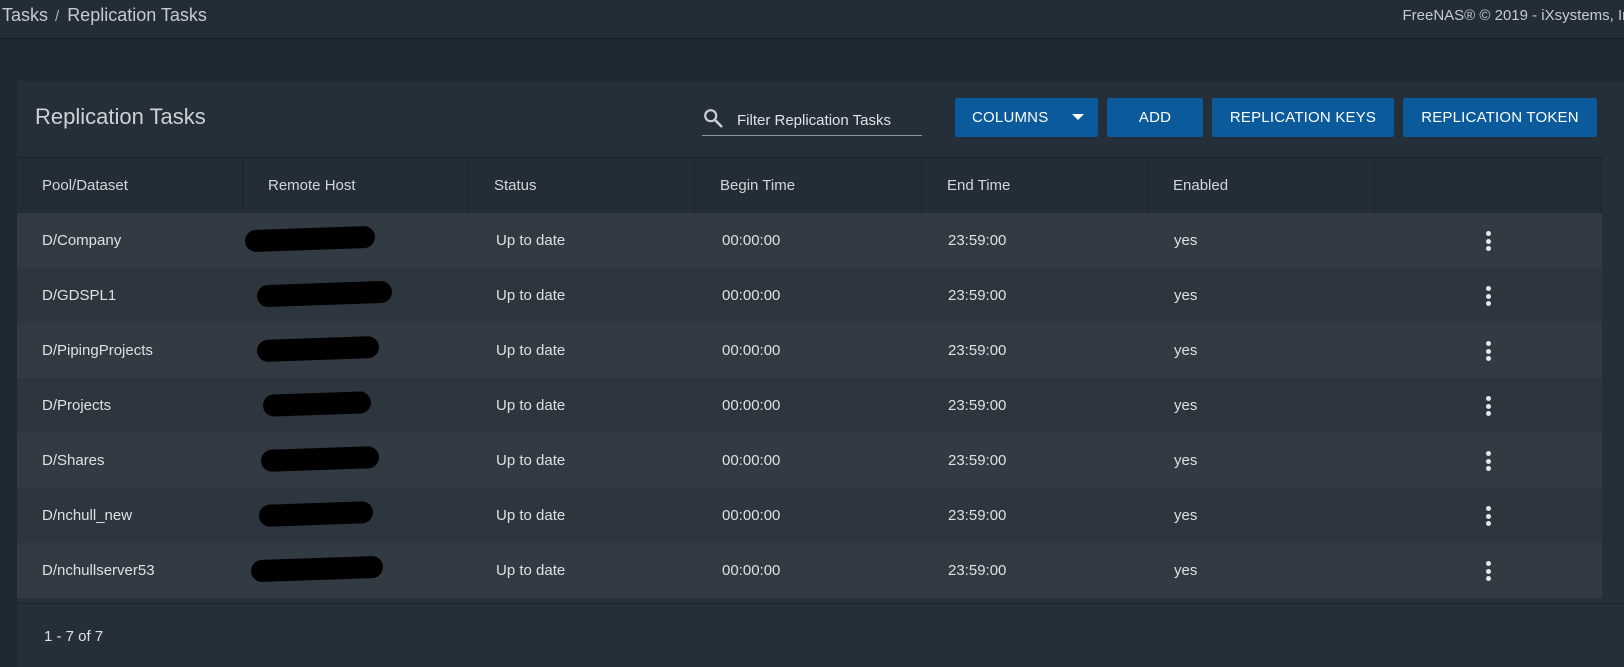 This screenshot has height=667, width=1624. I want to click on panel-title: Replication Tasks, so click(120, 116).